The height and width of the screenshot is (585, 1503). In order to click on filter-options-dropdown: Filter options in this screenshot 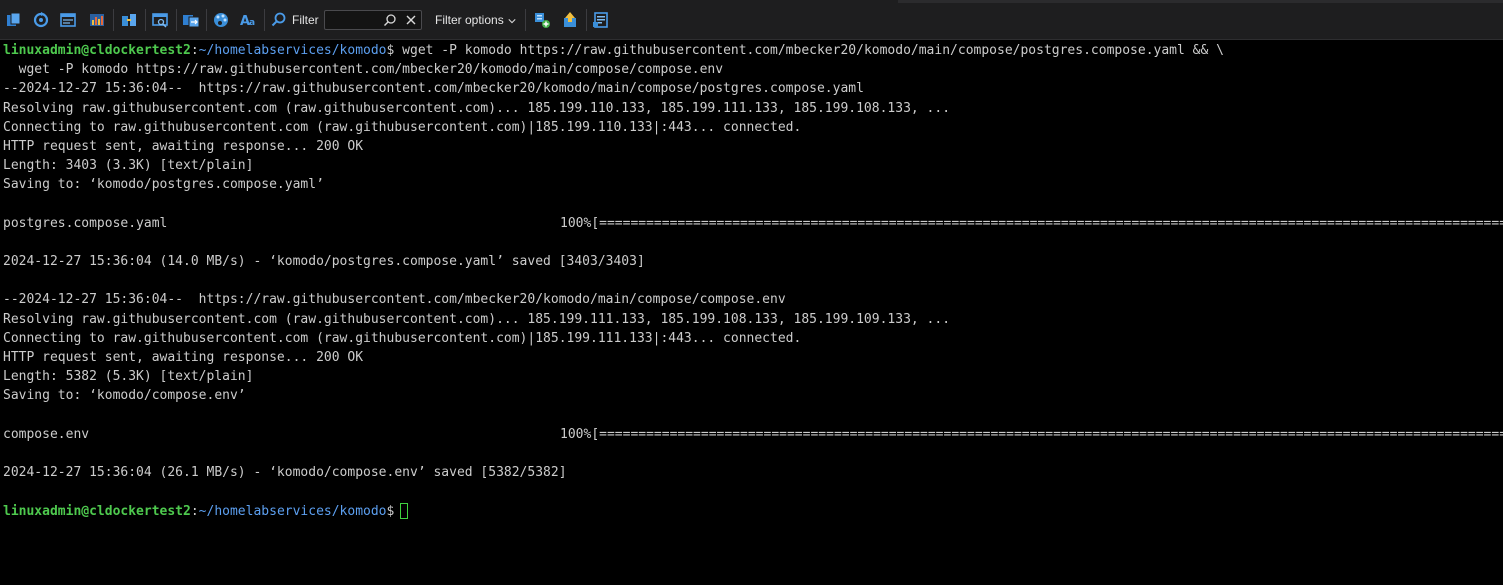, I will do `click(475, 20)`.